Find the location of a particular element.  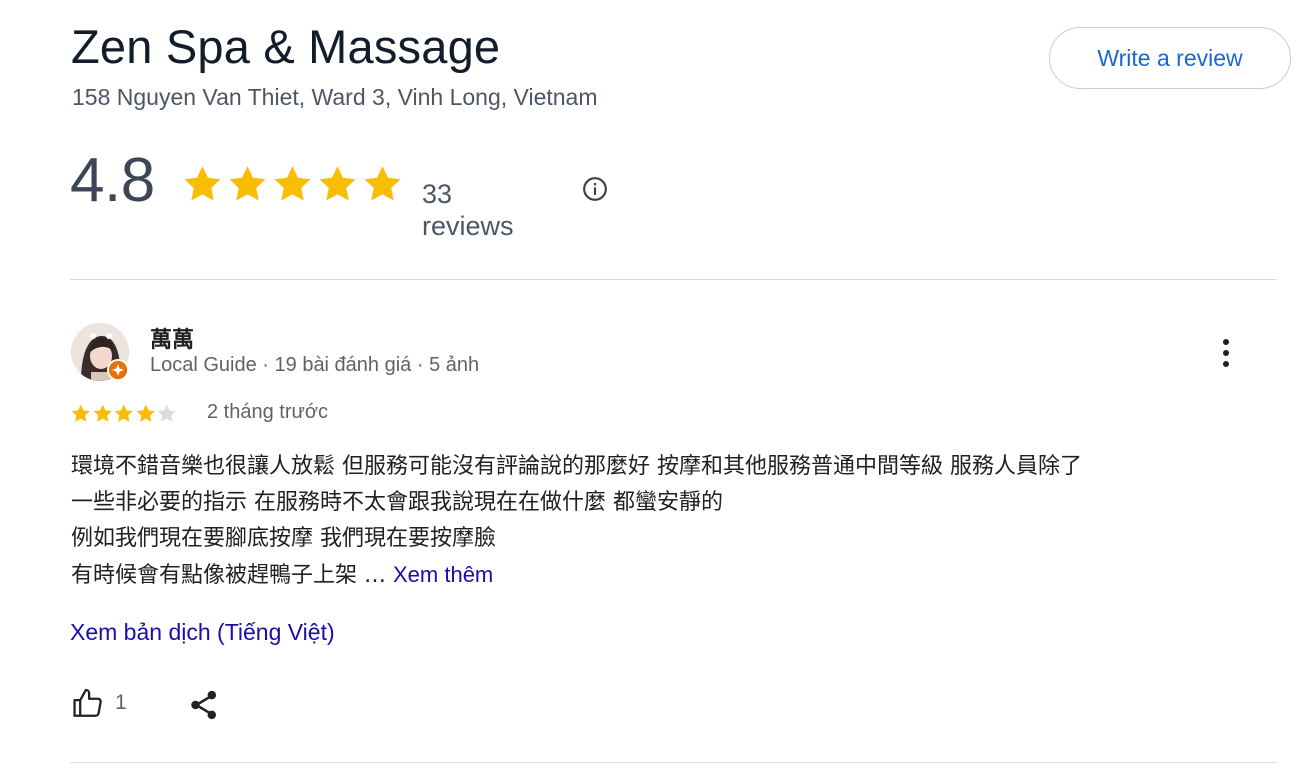

review-text-line-last: 有時候會有點像被趕鴨子上架 … Xem thêm is located at coordinates (661, 575).